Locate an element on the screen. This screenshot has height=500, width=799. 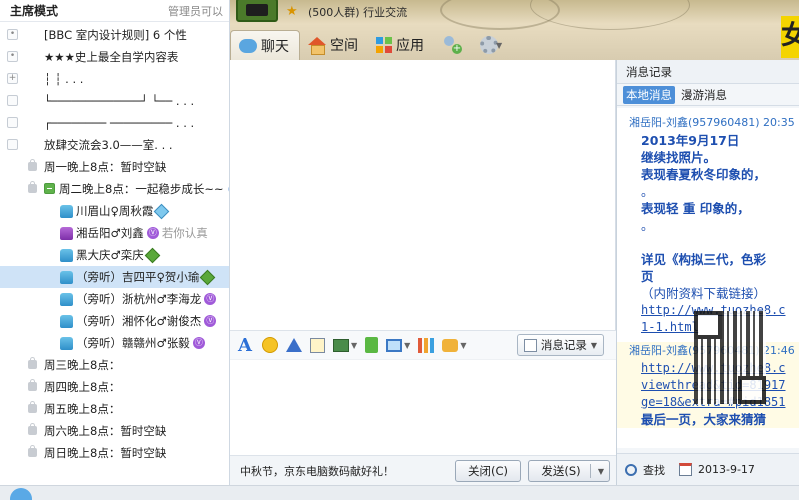
message-line: 表现轻 重 印象的， is located at coordinates (695, 208).